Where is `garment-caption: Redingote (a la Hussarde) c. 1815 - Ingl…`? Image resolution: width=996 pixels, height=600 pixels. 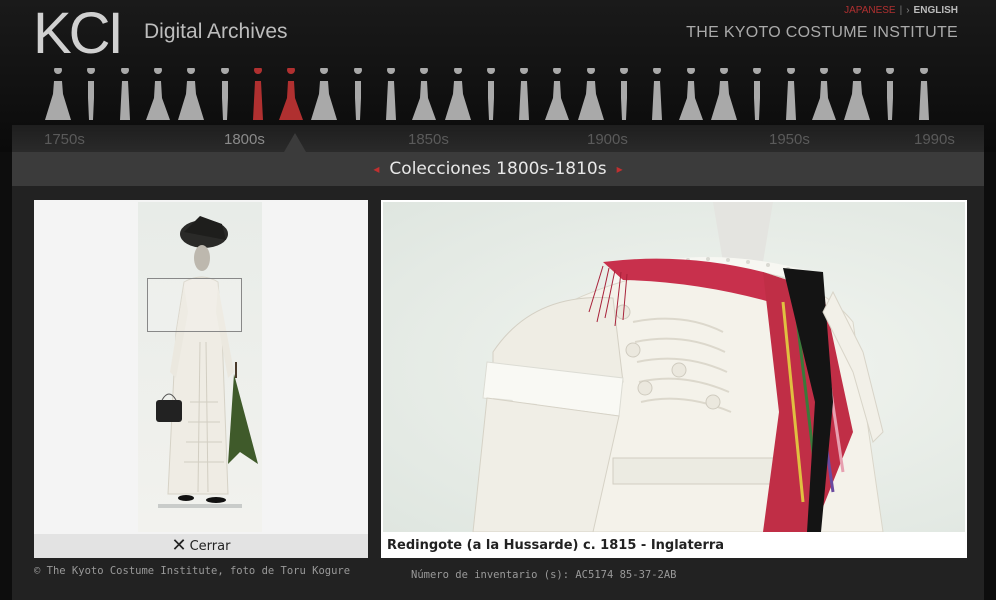
garment-caption: Redingote (a la Hussarde) c. 1815 - Ingl… is located at coordinates (556, 545).